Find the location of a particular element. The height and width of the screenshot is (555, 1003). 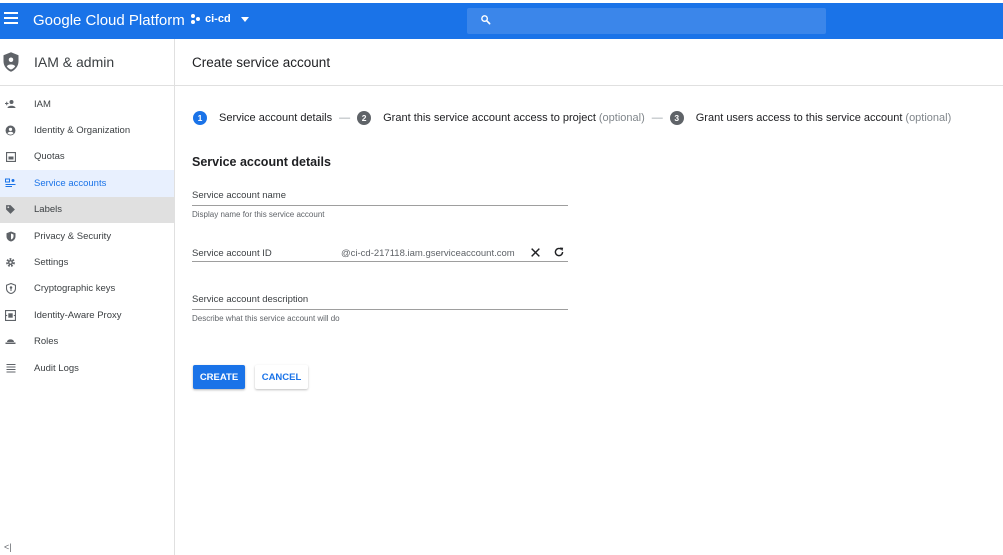

section-title: Service account details is located at coordinates (261, 162).